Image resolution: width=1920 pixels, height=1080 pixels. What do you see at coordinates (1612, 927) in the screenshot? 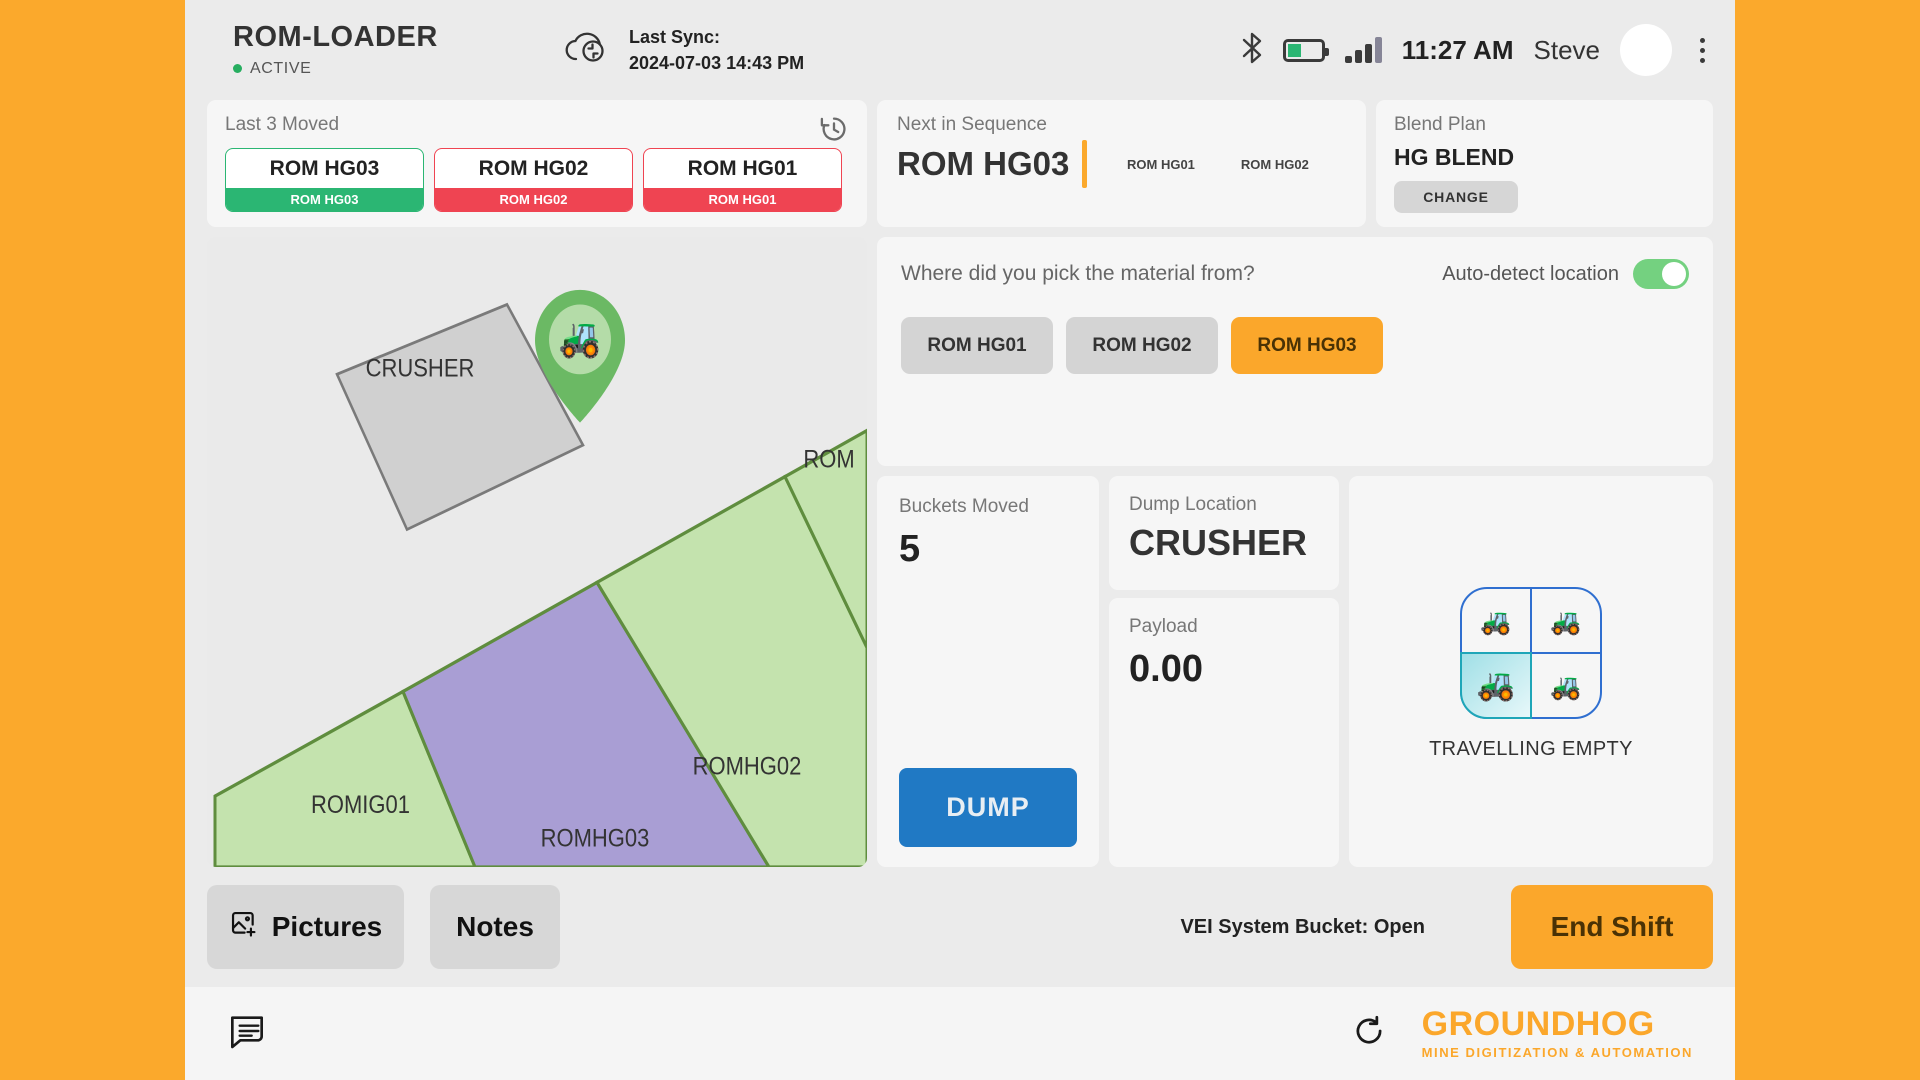
I see `end-shift-button: End Shift` at bounding box center [1612, 927].